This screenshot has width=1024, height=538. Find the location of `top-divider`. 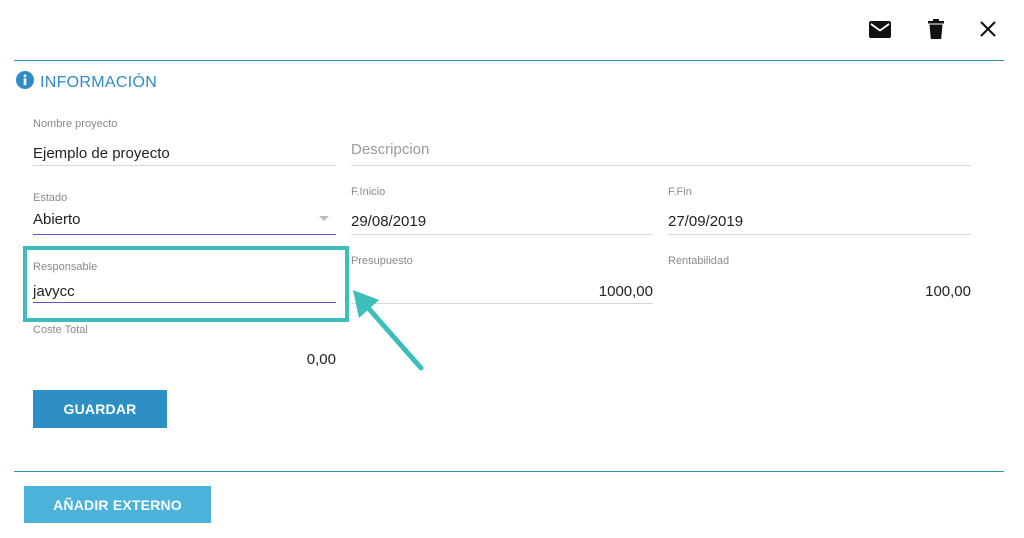

top-divider is located at coordinates (509, 60).